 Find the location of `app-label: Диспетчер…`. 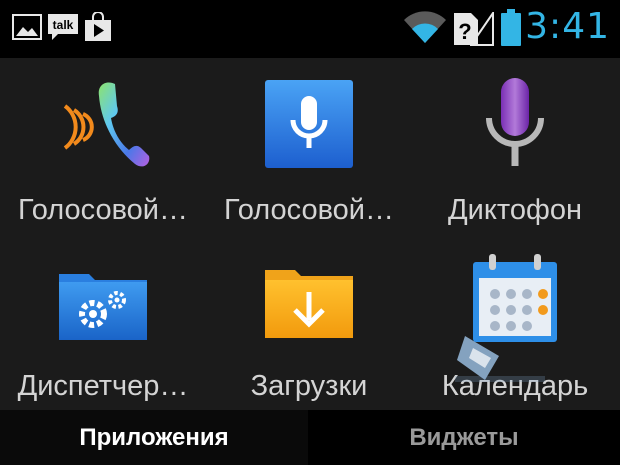

app-label: Диспетчер… is located at coordinates (103, 386).